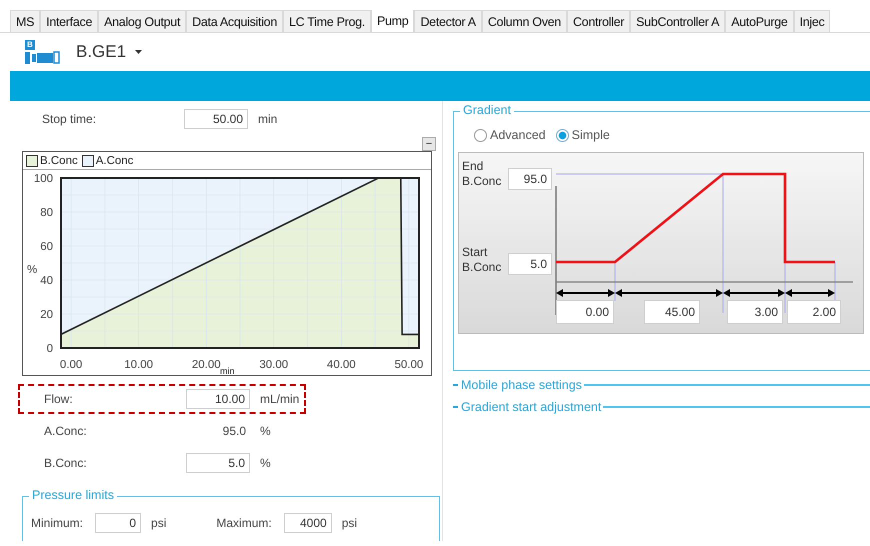 The height and width of the screenshot is (546, 870). Describe the element at coordinates (308, 523) in the screenshot. I see `input-field: 4000` at that location.